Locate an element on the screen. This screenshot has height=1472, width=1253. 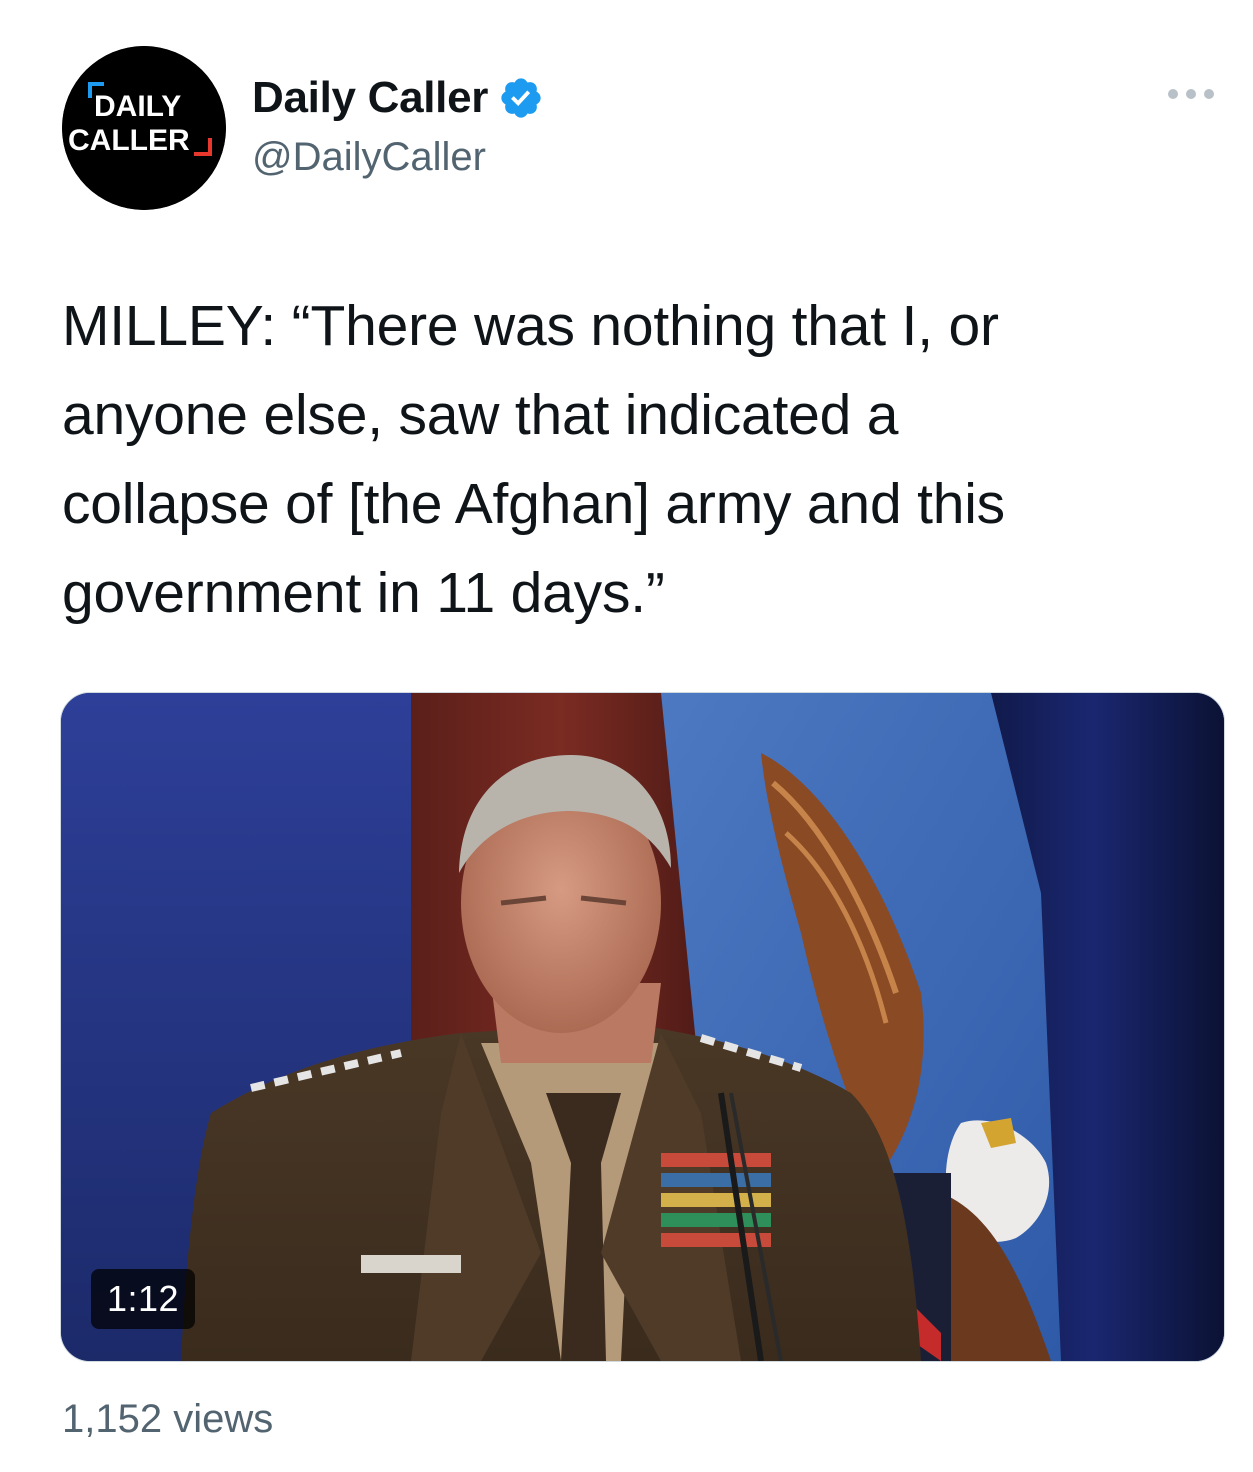
display-name: Daily Caller is located at coordinates (370, 98).